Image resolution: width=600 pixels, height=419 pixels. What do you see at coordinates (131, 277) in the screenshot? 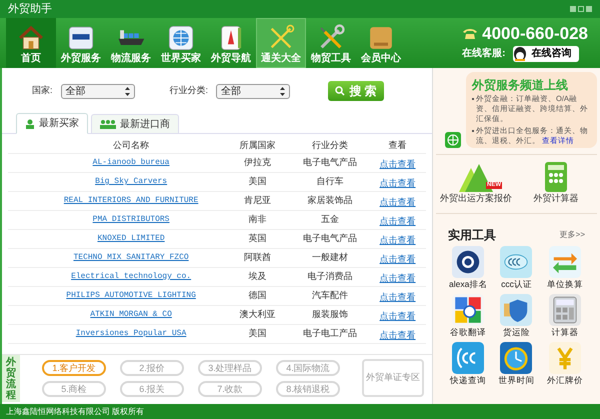
I see `company-link: Electrical technology co.` at bounding box center [131, 277].